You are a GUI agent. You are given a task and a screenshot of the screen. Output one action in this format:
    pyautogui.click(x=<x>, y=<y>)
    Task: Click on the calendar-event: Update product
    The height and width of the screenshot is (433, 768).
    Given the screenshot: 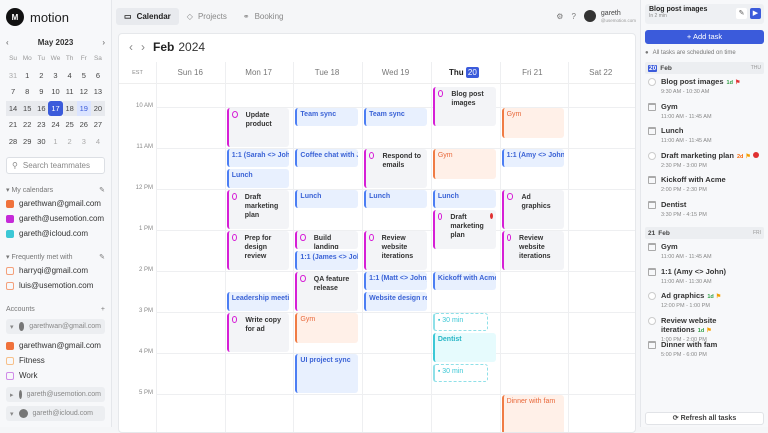 What is the action you would take?
    pyautogui.click(x=258, y=127)
    